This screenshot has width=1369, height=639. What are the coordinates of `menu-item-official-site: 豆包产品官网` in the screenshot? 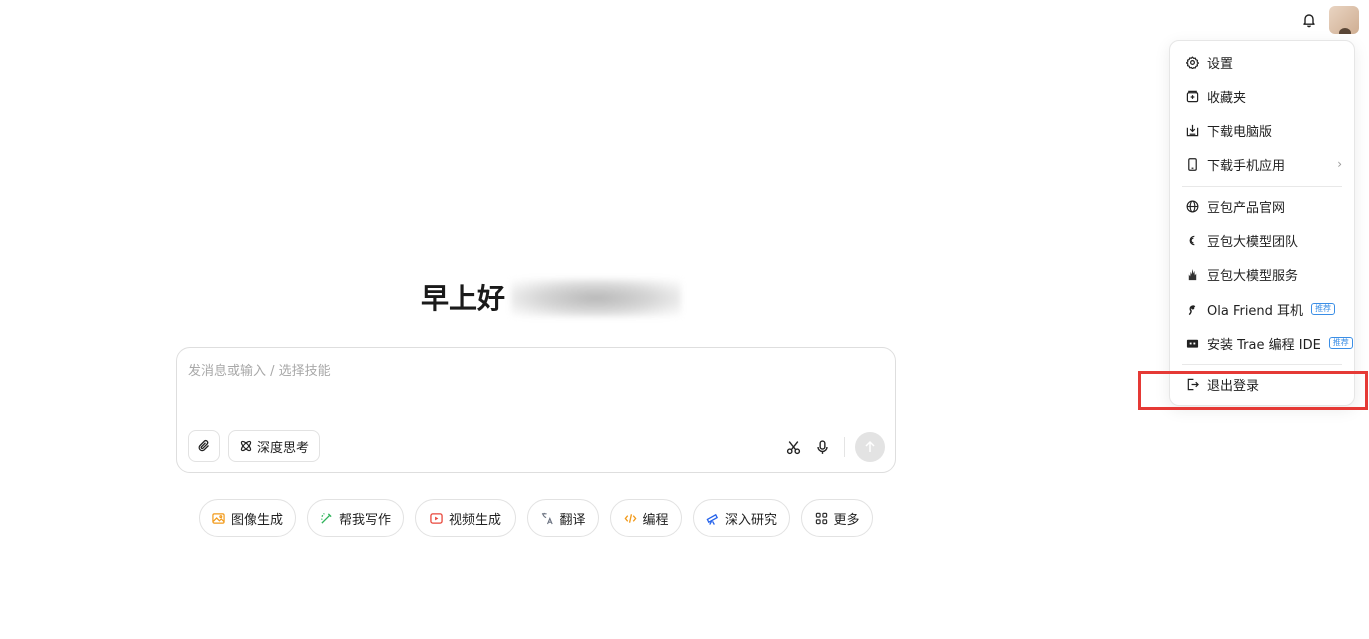 It's located at (1262, 206).